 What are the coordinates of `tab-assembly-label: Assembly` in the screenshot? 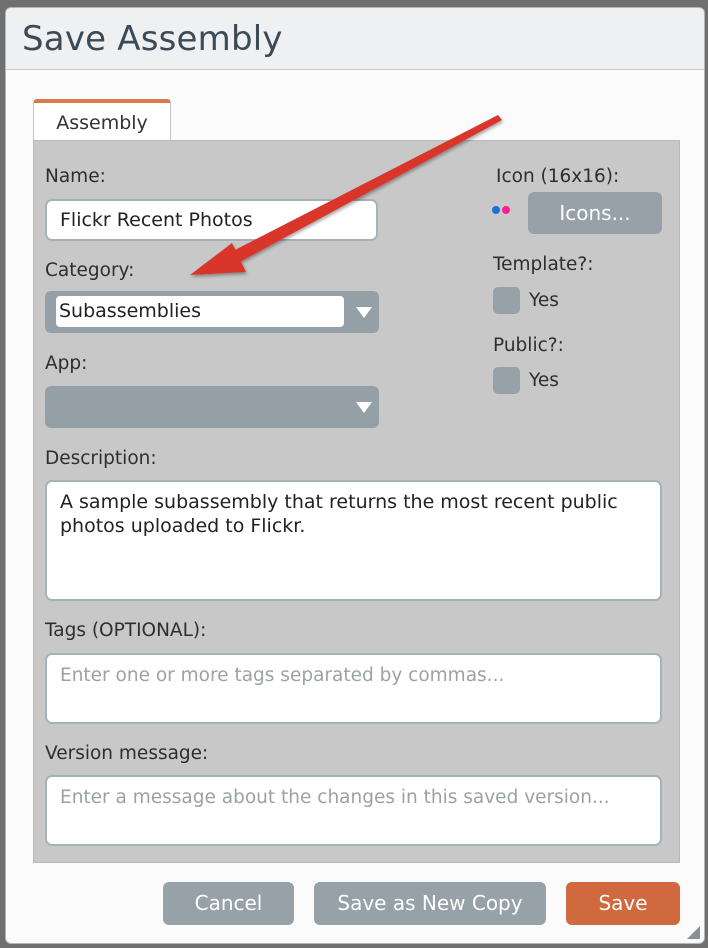 It's located at (102, 123).